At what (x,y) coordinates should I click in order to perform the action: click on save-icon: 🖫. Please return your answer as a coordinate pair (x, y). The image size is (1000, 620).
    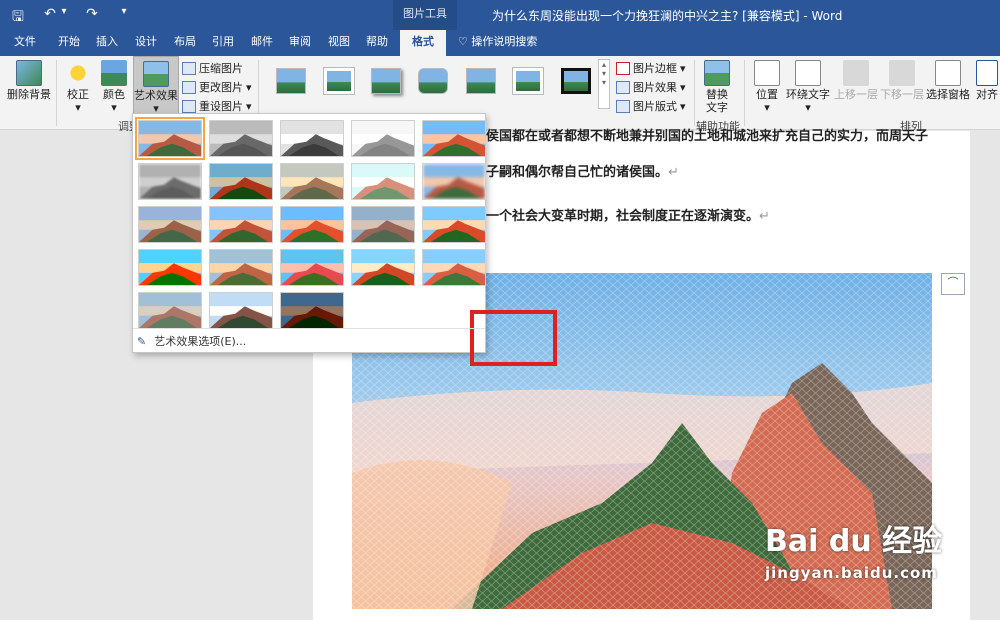
    Looking at the image, I should click on (18, 18).